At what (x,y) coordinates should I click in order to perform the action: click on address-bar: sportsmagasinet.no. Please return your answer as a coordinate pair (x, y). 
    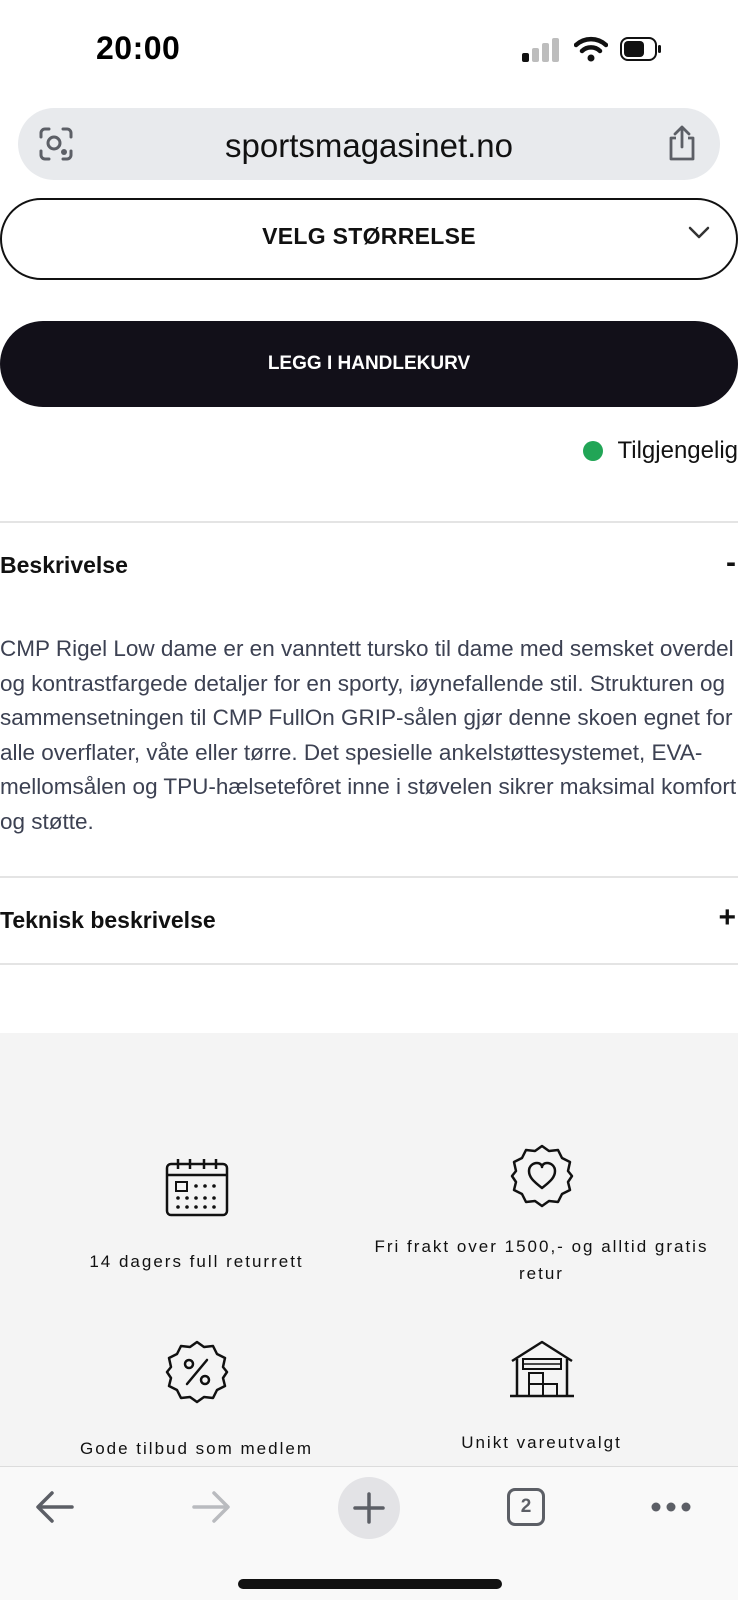
    Looking at the image, I should click on (369, 144).